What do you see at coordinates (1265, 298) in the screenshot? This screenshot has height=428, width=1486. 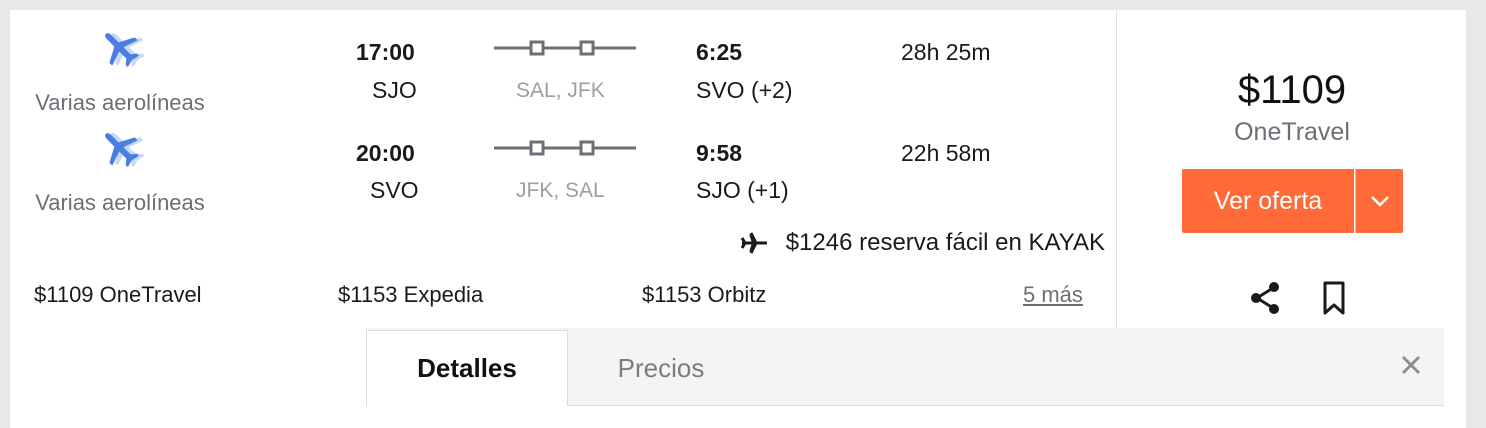 I see `share-icon` at bounding box center [1265, 298].